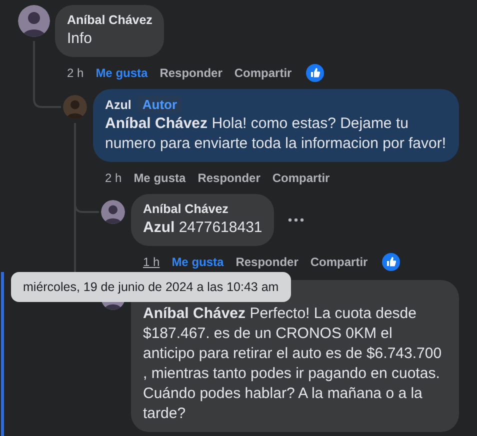 Image resolution: width=477 pixels, height=436 pixels. What do you see at coordinates (151, 261) in the screenshot?
I see `timestamp-link: 1 h` at bounding box center [151, 261].